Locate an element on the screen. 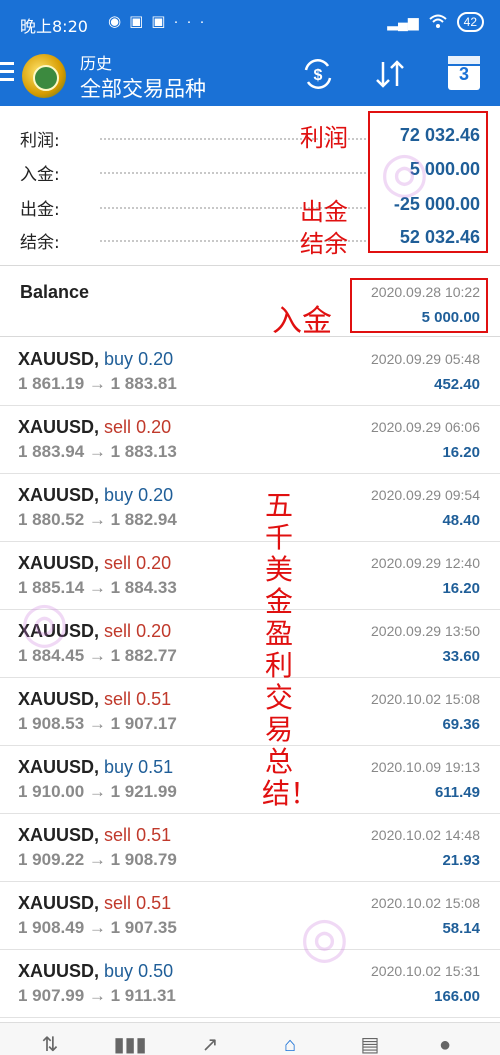  annotation-withdrawal: 出金 is located at coordinates (324, 212).